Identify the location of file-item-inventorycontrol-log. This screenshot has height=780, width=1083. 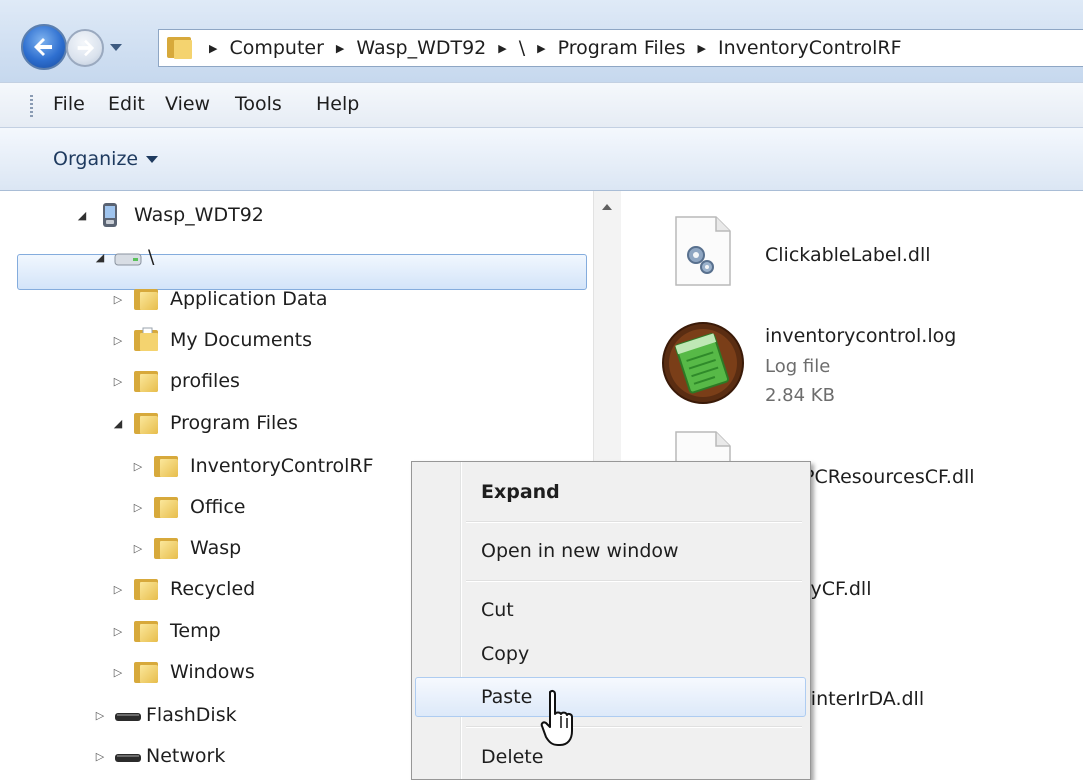
(703, 365).